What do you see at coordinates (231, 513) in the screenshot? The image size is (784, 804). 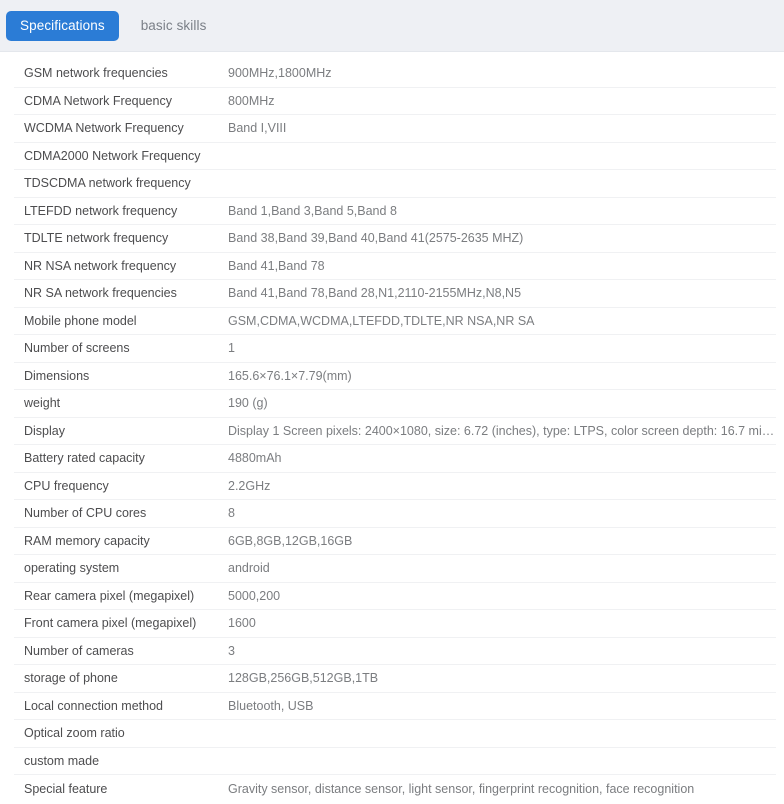 I see `spec-value: 8` at bounding box center [231, 513].